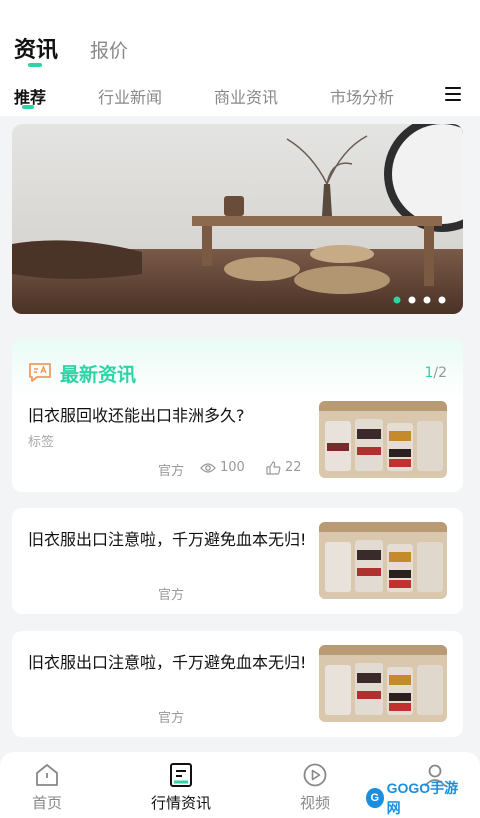 This screenshot has width=480, height=818. What do you see at coordinates (47, 787) in the screenshot?
I see `nav-home: 首页` at bounding box center [47, 787].